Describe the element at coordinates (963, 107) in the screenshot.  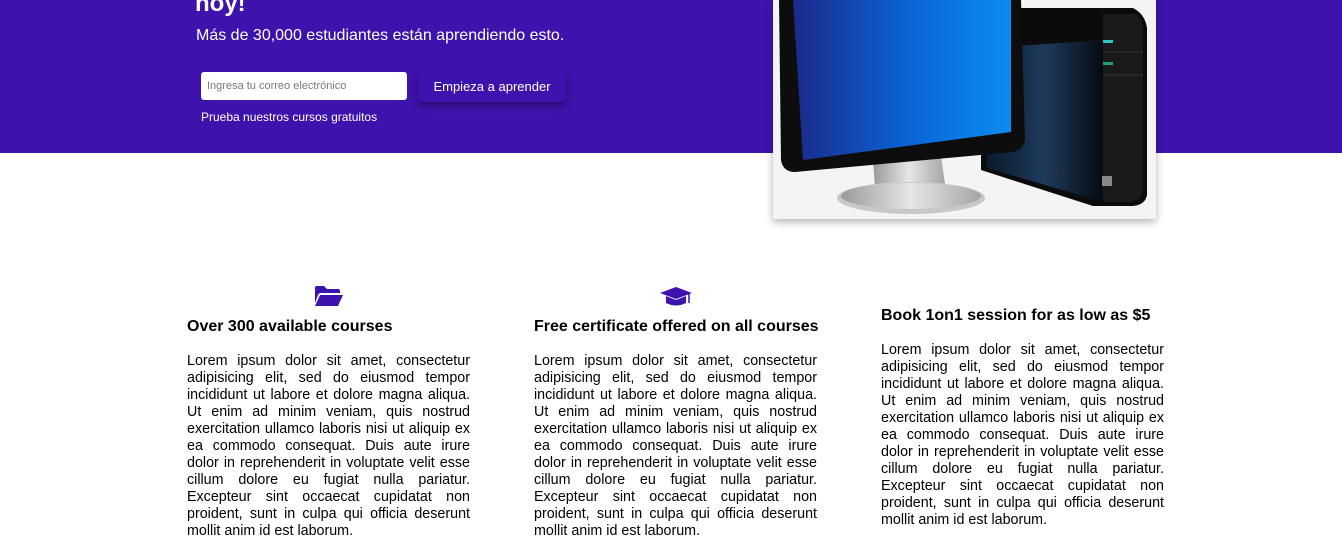
I see `desktop-computer-illustration` at that location.